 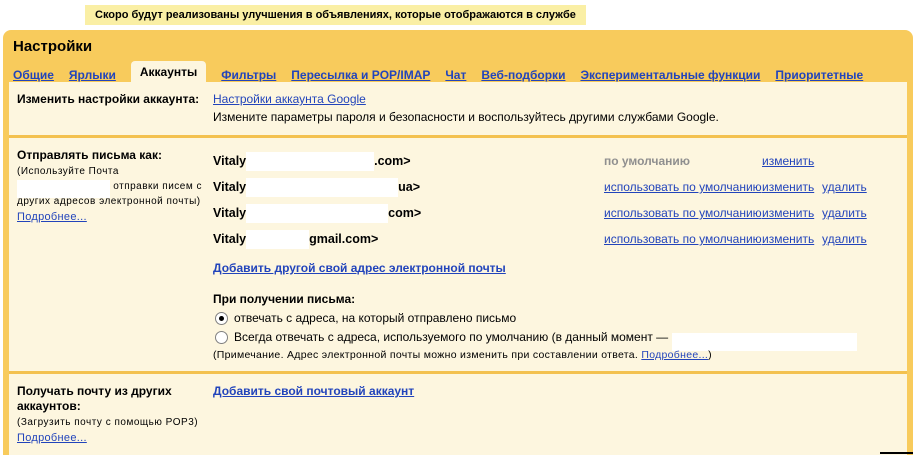 I want to click on get-mail-note: (Загрузить почту с помощью POP3), so click(x=108, y=422).